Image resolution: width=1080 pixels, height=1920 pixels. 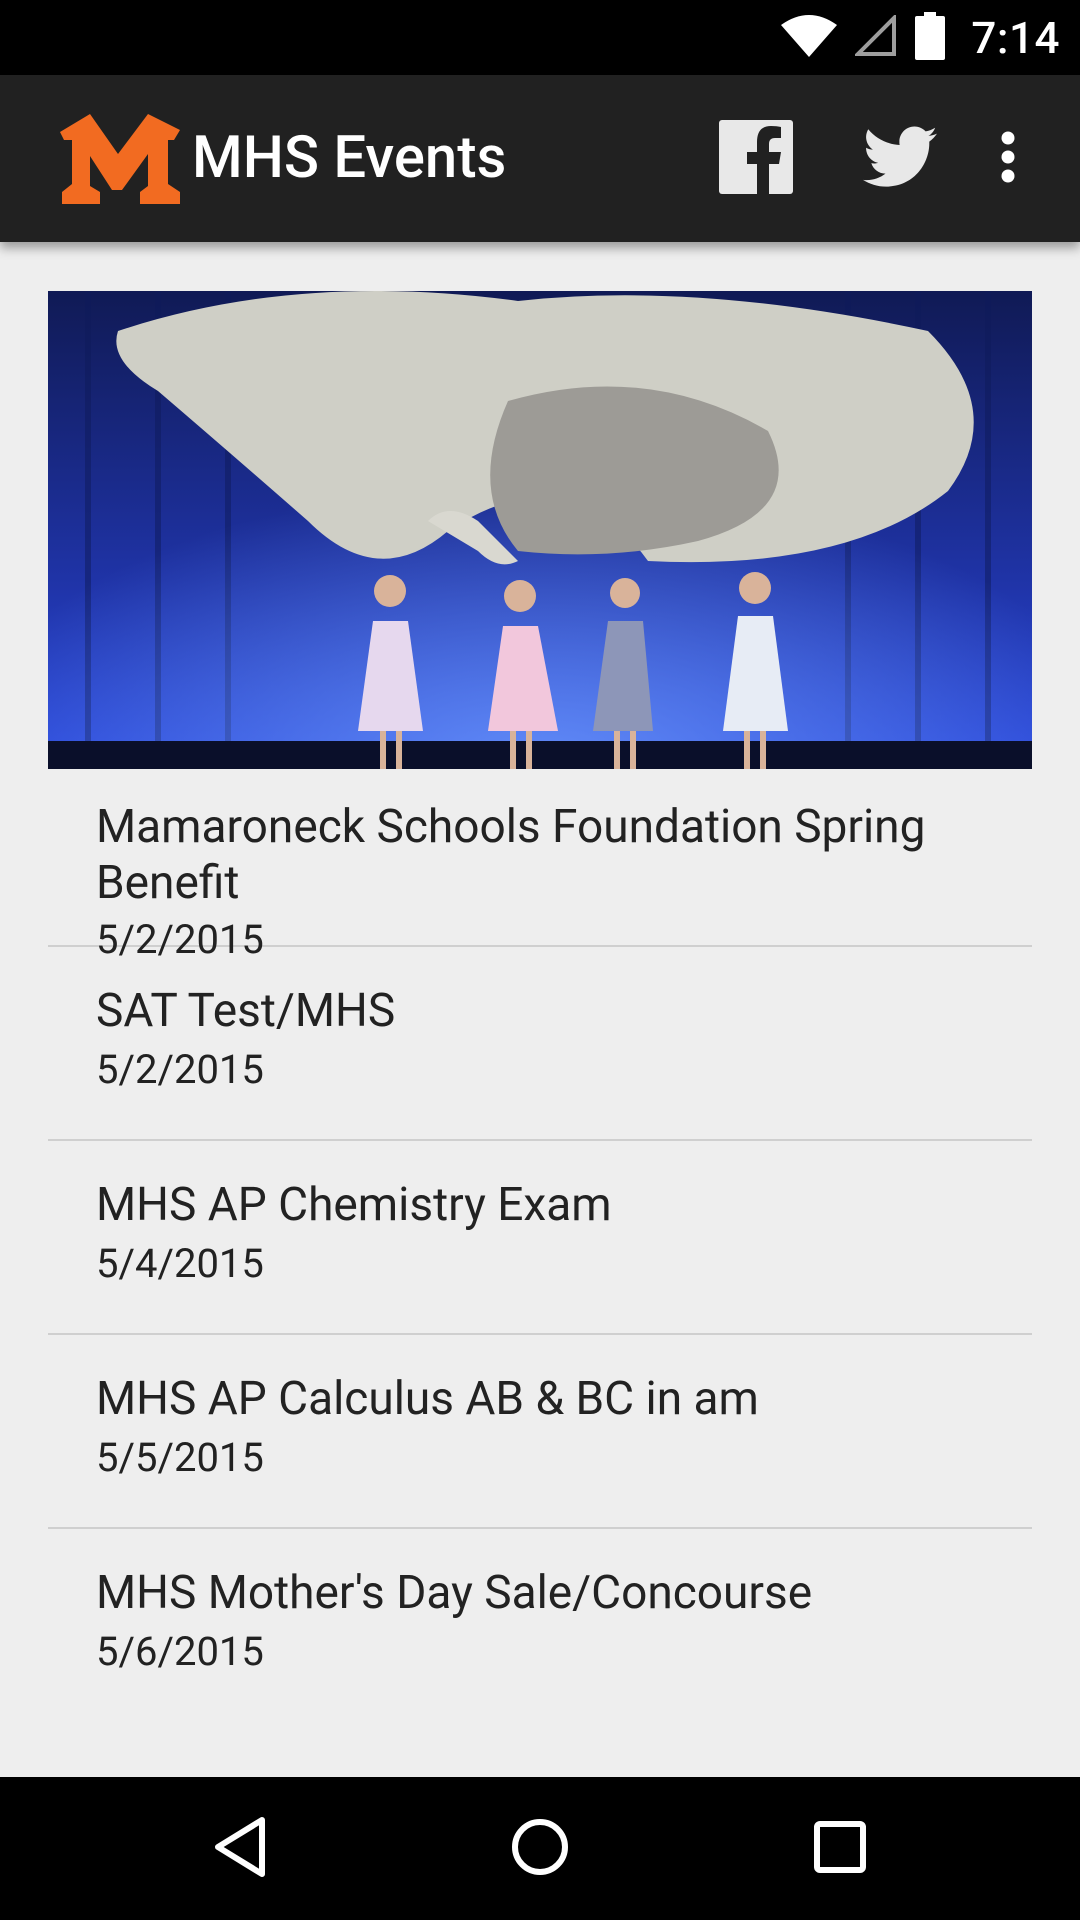 I want to click on app-bar: MHS Events, so click(x=540, y=158).